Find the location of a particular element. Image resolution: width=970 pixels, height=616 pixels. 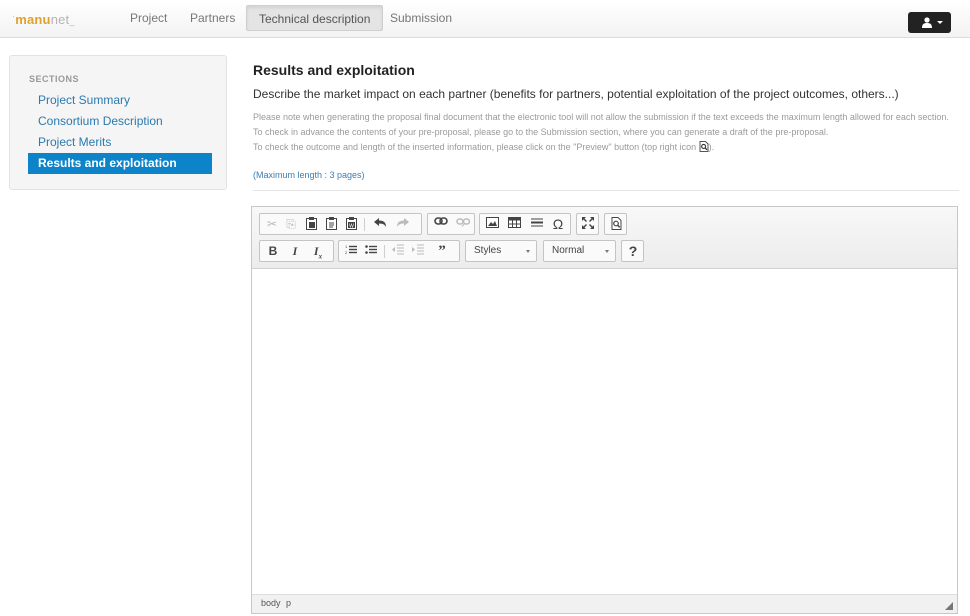

logo-suffix: net is located at coordinates (60, 19).